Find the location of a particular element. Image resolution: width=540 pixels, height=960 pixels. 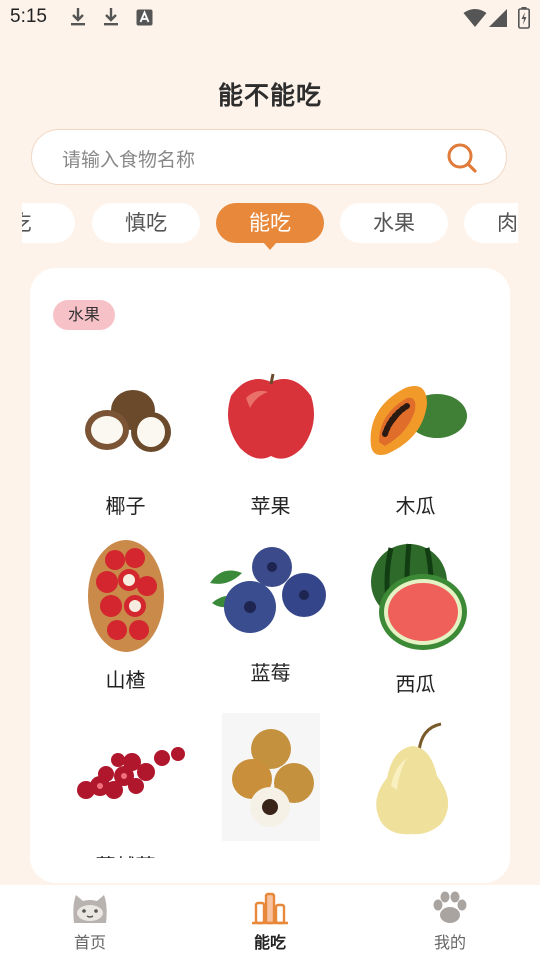

wifi-icon is located at coordinates (475, 18).